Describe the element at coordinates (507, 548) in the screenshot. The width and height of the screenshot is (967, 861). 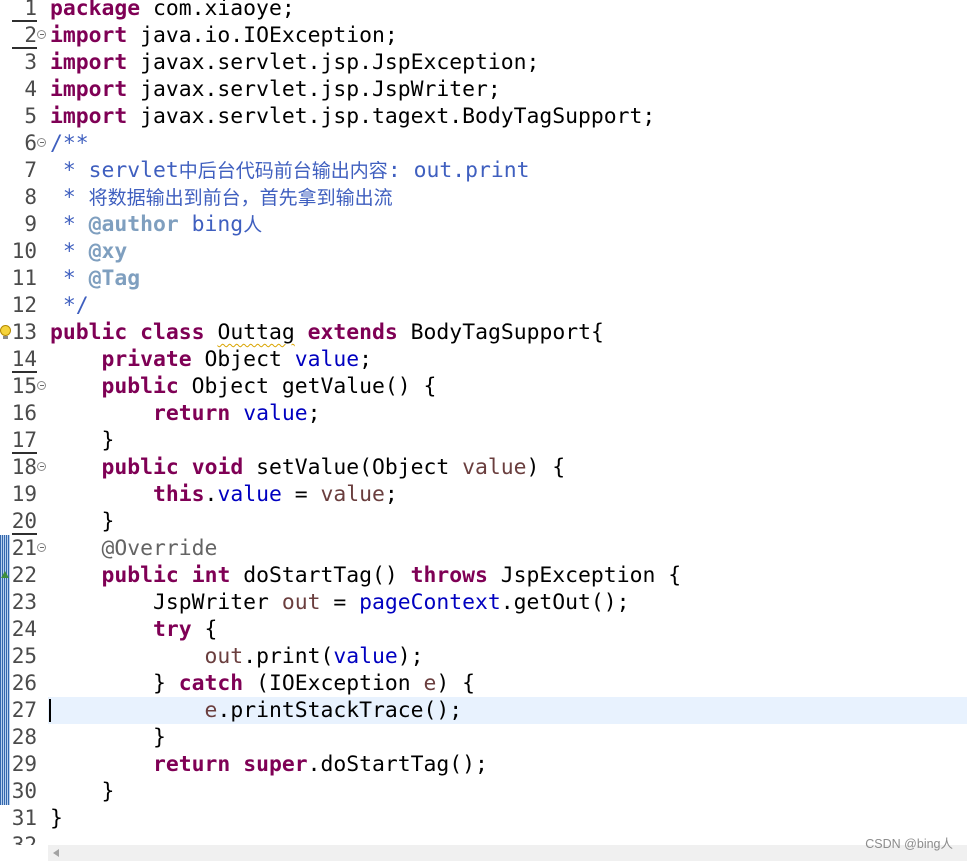
I see `code-line-21: @Override` at that location.